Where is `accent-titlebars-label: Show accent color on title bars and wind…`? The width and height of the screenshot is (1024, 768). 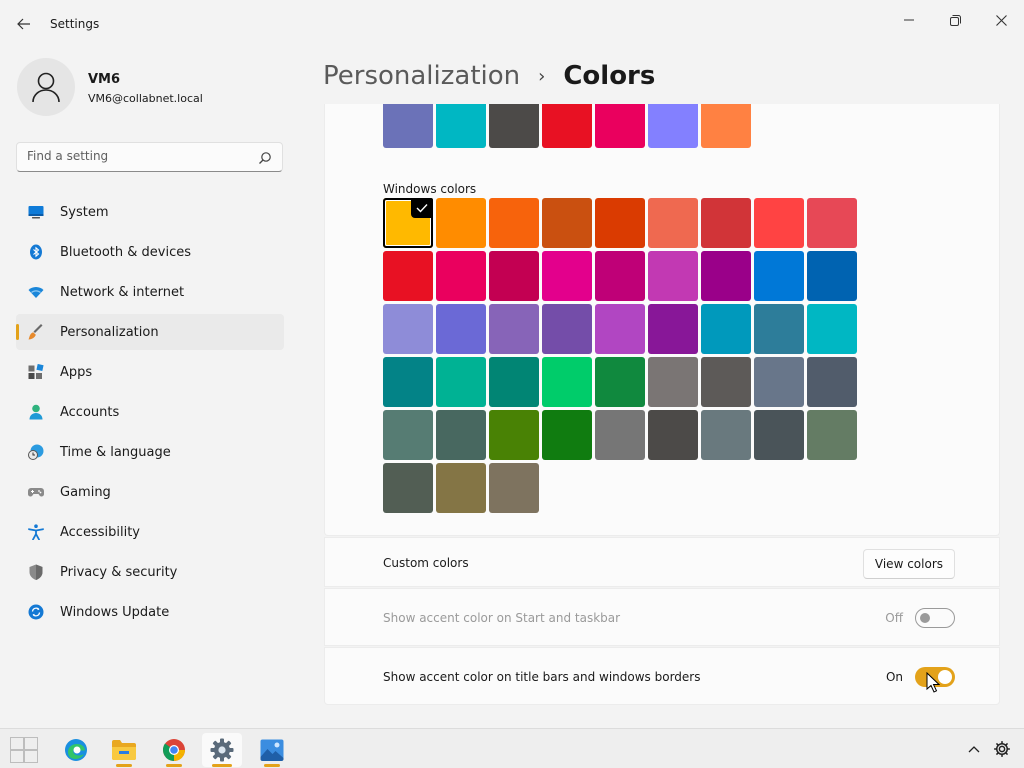
accent-titlebars-label: Show accent color on title bars and wind… is located at coordinates (542, 677).